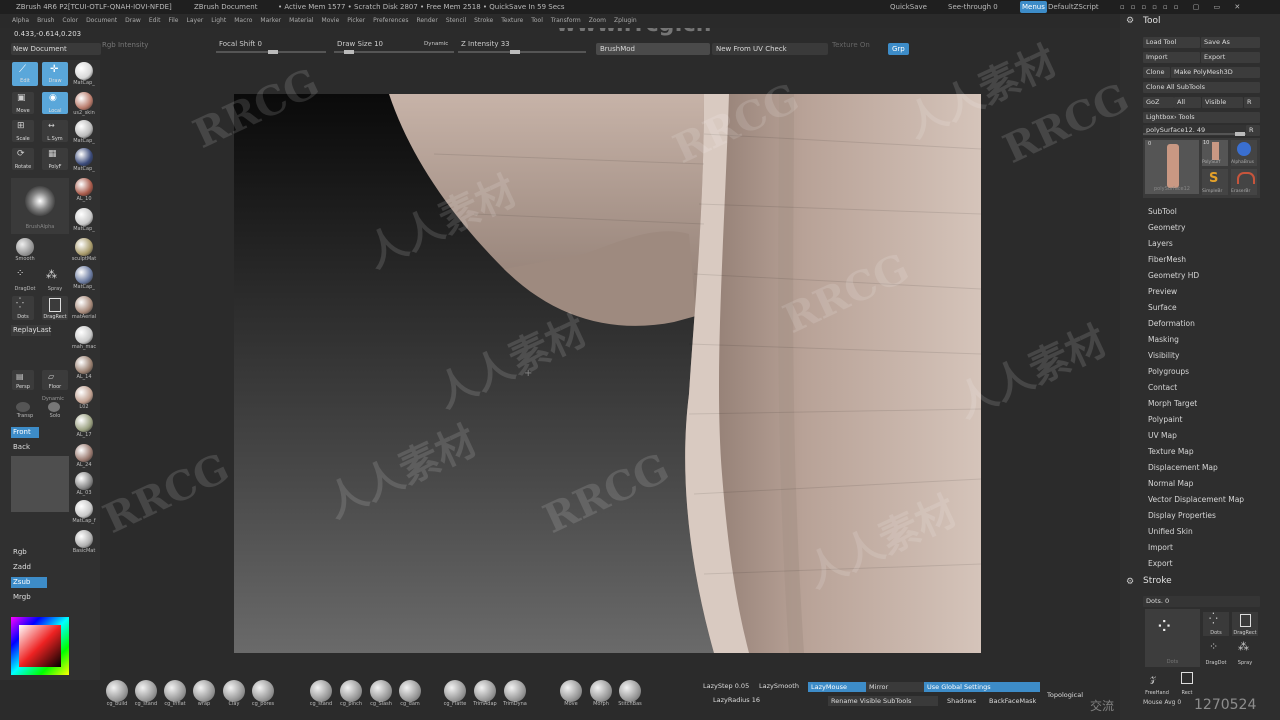 This screenshot has height=720, width=1280. I want to click on menus-button: Menus, so click(1033, 7).